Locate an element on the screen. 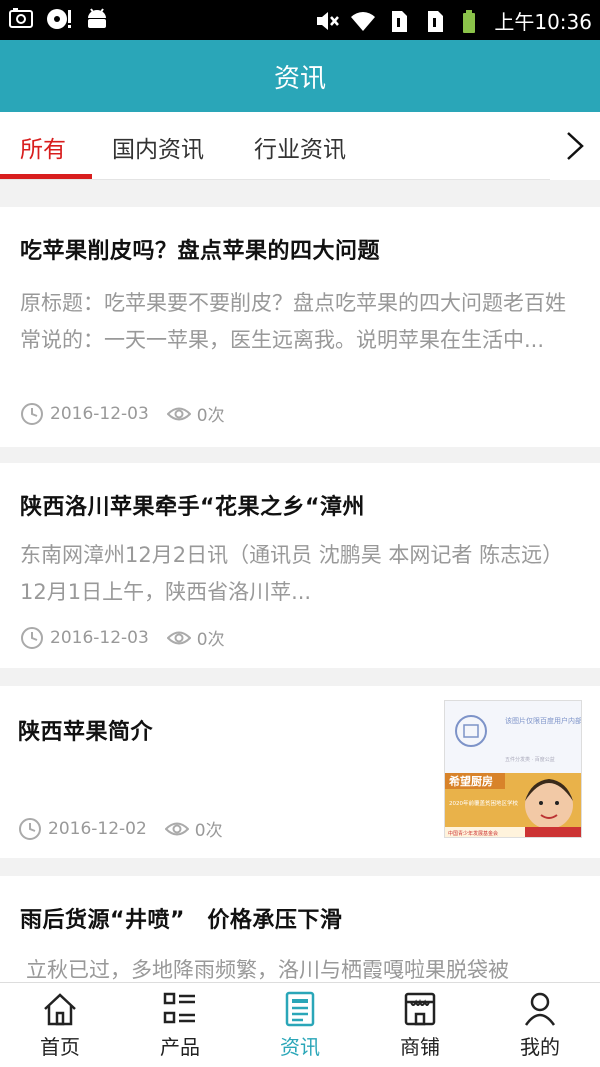 The image size is (600, 1067). nav-news: 资讯 is located at coordinates (300, 1025).